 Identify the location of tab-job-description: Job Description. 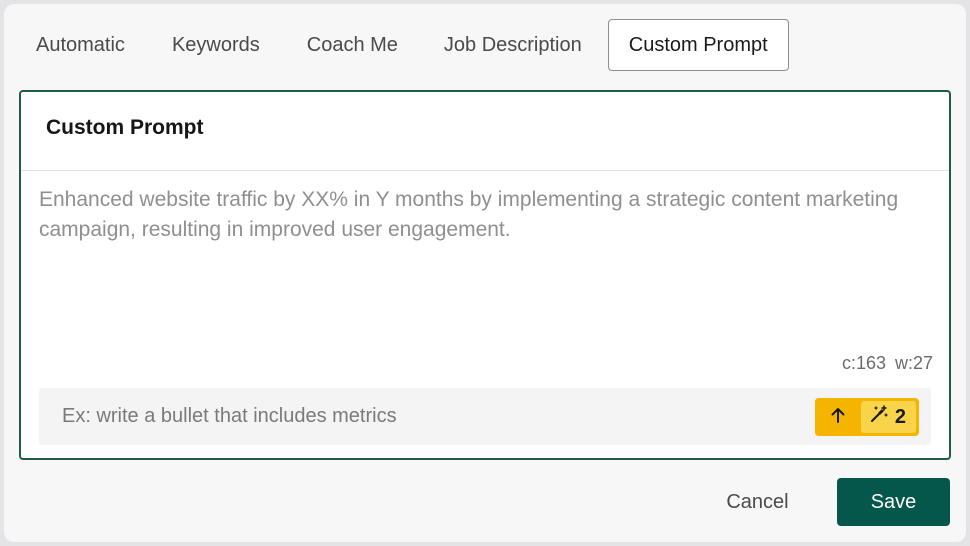
(510, 45).